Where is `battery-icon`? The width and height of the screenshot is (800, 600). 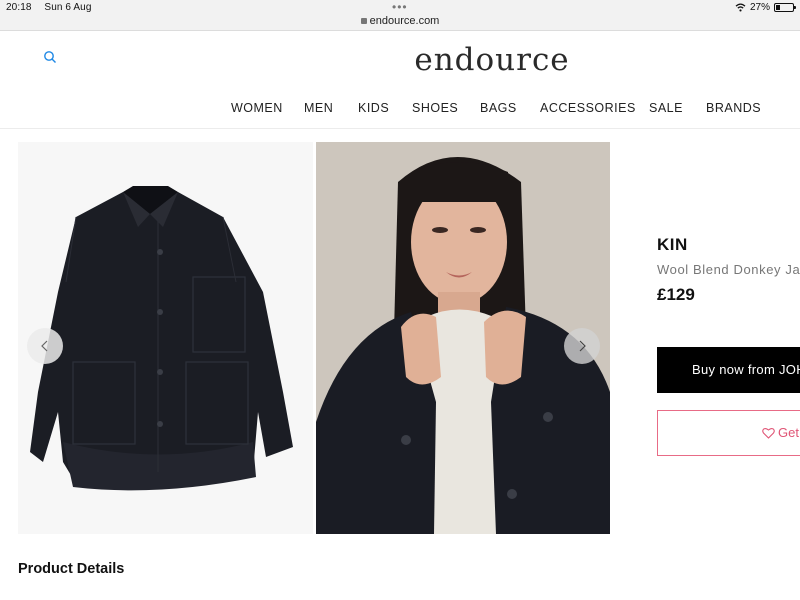
battery-icon is located at coordinates (785, 7).